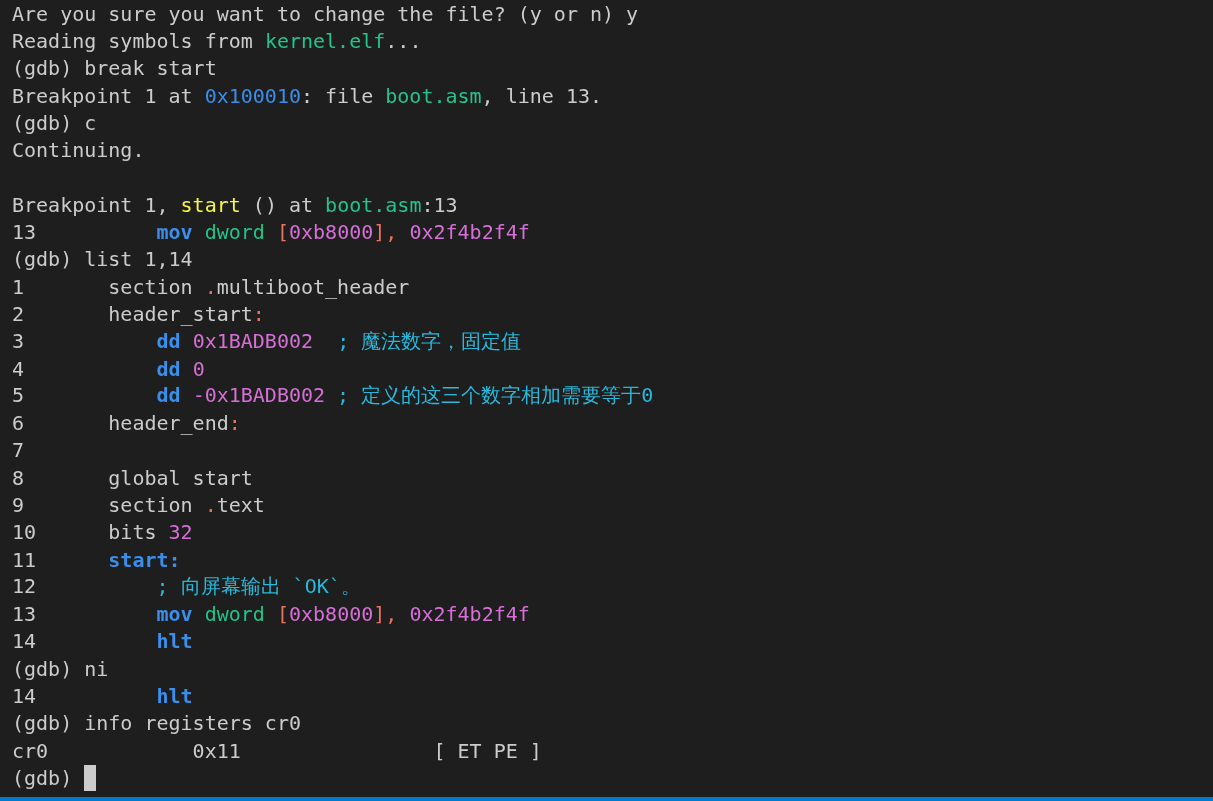  What do you see at coordinates (102, 259) in the screenshot?
I see `terminal-line: (gdb) list 1,14` at bounding box center [102, 259].